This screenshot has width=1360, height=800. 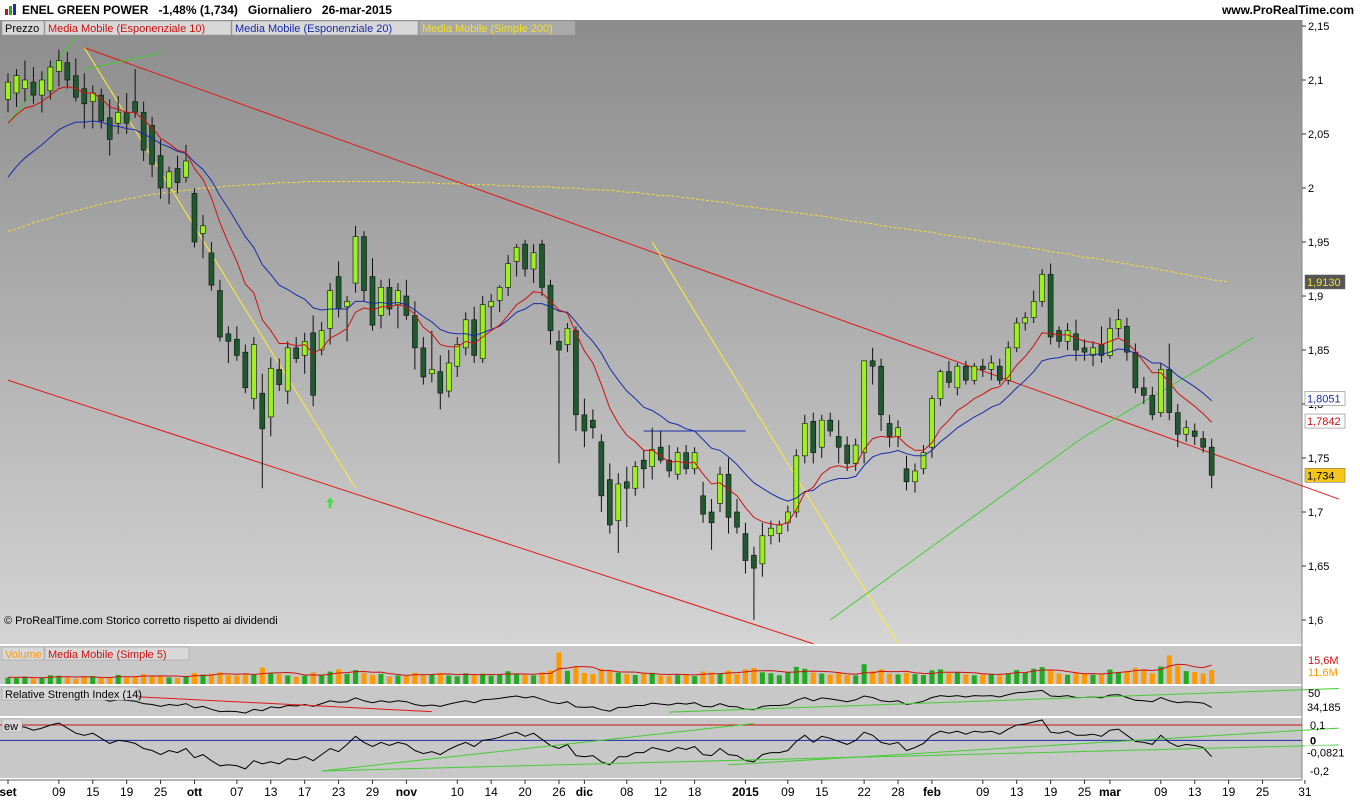 I want to click on x-tick-label: 28, so click(x=898, y=792).